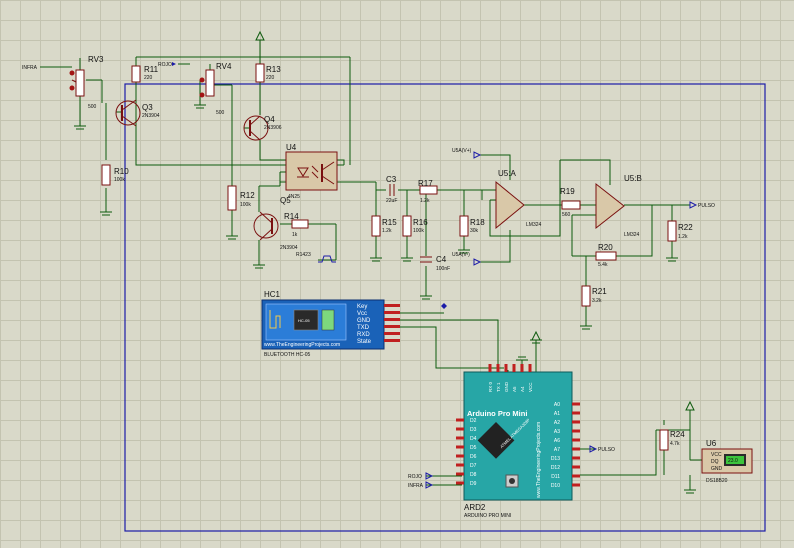 The height and width of the screenshot is (548, 794). I want to click on resistor-r24: R24 4.7k, so click(672, 440).